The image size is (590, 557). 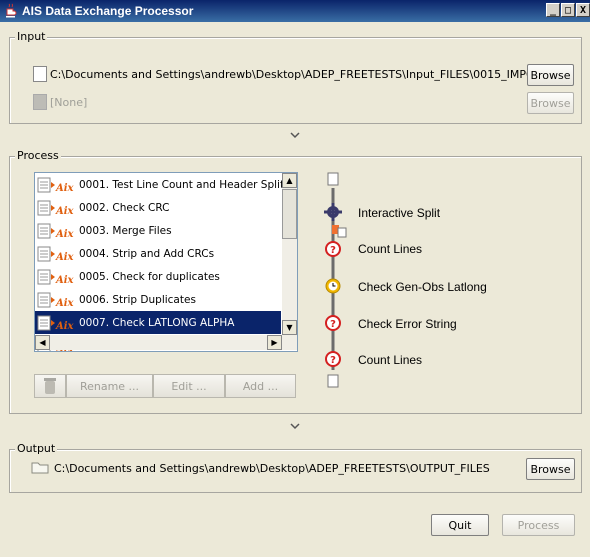 What do you see at coordinates (42, 342) in the screenshot?
I see `scroll-left-arrow: ◀` at bounding box center [42, 342].